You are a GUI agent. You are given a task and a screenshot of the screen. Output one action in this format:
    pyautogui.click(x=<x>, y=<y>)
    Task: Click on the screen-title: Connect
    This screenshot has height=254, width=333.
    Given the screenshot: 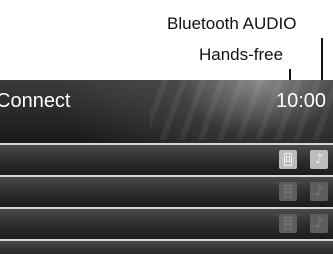 What is the action you would take?
    pyautogui.click(x=35, y=101)
    